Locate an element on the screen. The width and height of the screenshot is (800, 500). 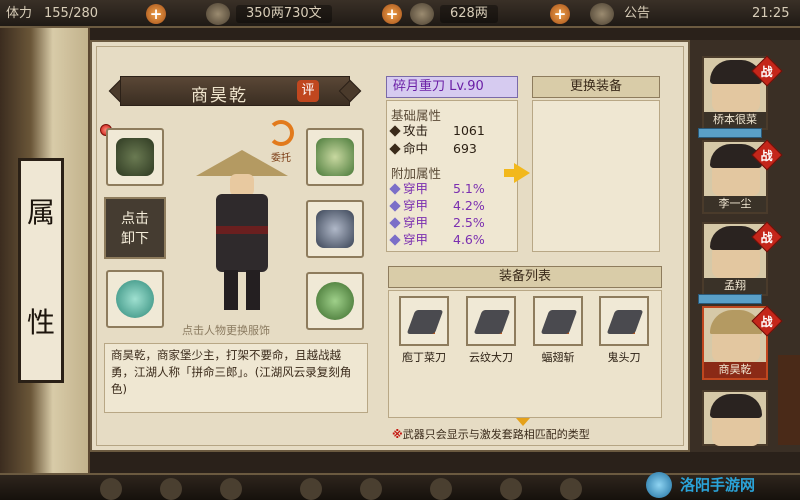
top-resource-bar: 体力 155/280 + 350两730文 + 628两 + 公告 21:25 is located at coordinates (400, 14).